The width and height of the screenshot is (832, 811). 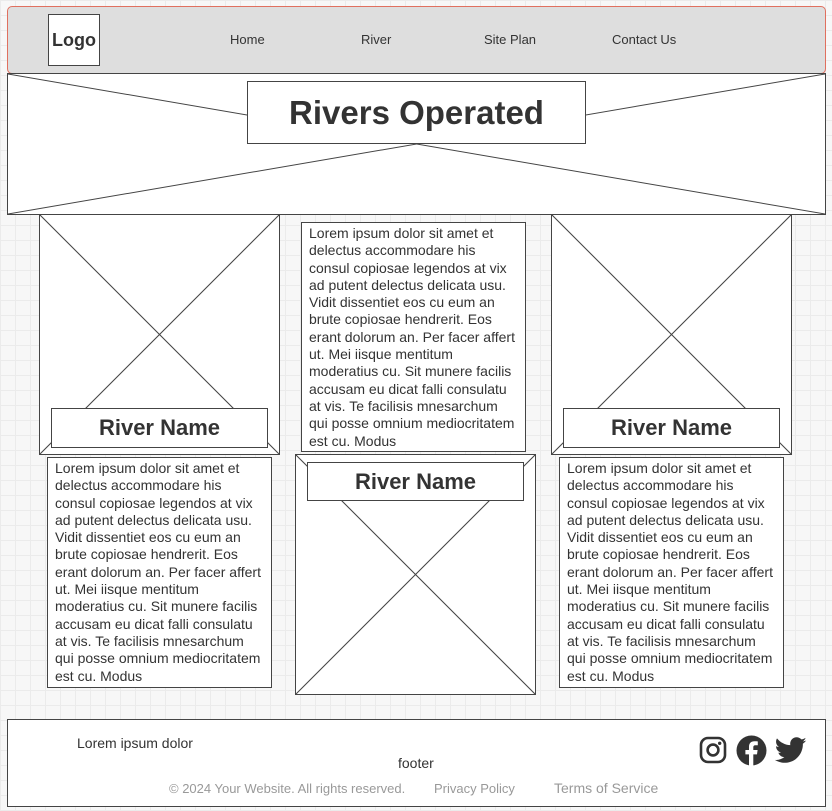 What do you see at coordinates (416, 40) in the screenshot?
I see `header-bar` at bounding box center [416, 40].